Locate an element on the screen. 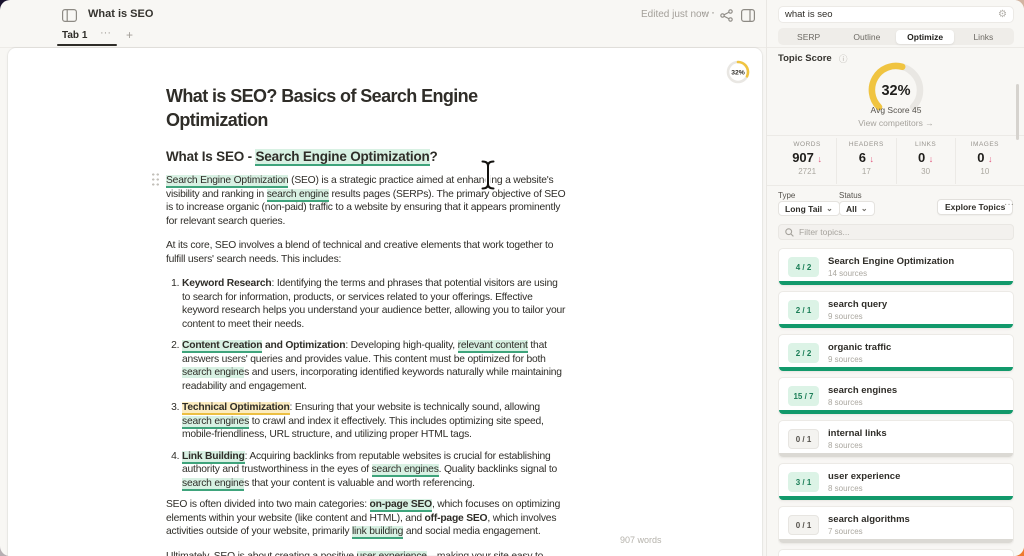 This screenshot has height=556, width=1024. view-competitors-link: View competitors → is located at coordinates (895, 123).